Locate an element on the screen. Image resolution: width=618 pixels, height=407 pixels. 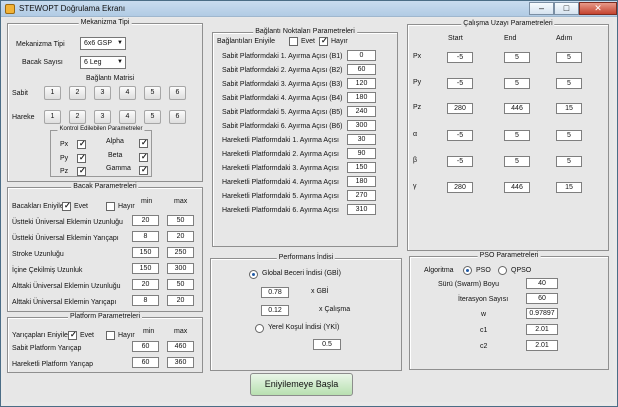
connection-row-input: 30 is located at coordinates (361, 139).